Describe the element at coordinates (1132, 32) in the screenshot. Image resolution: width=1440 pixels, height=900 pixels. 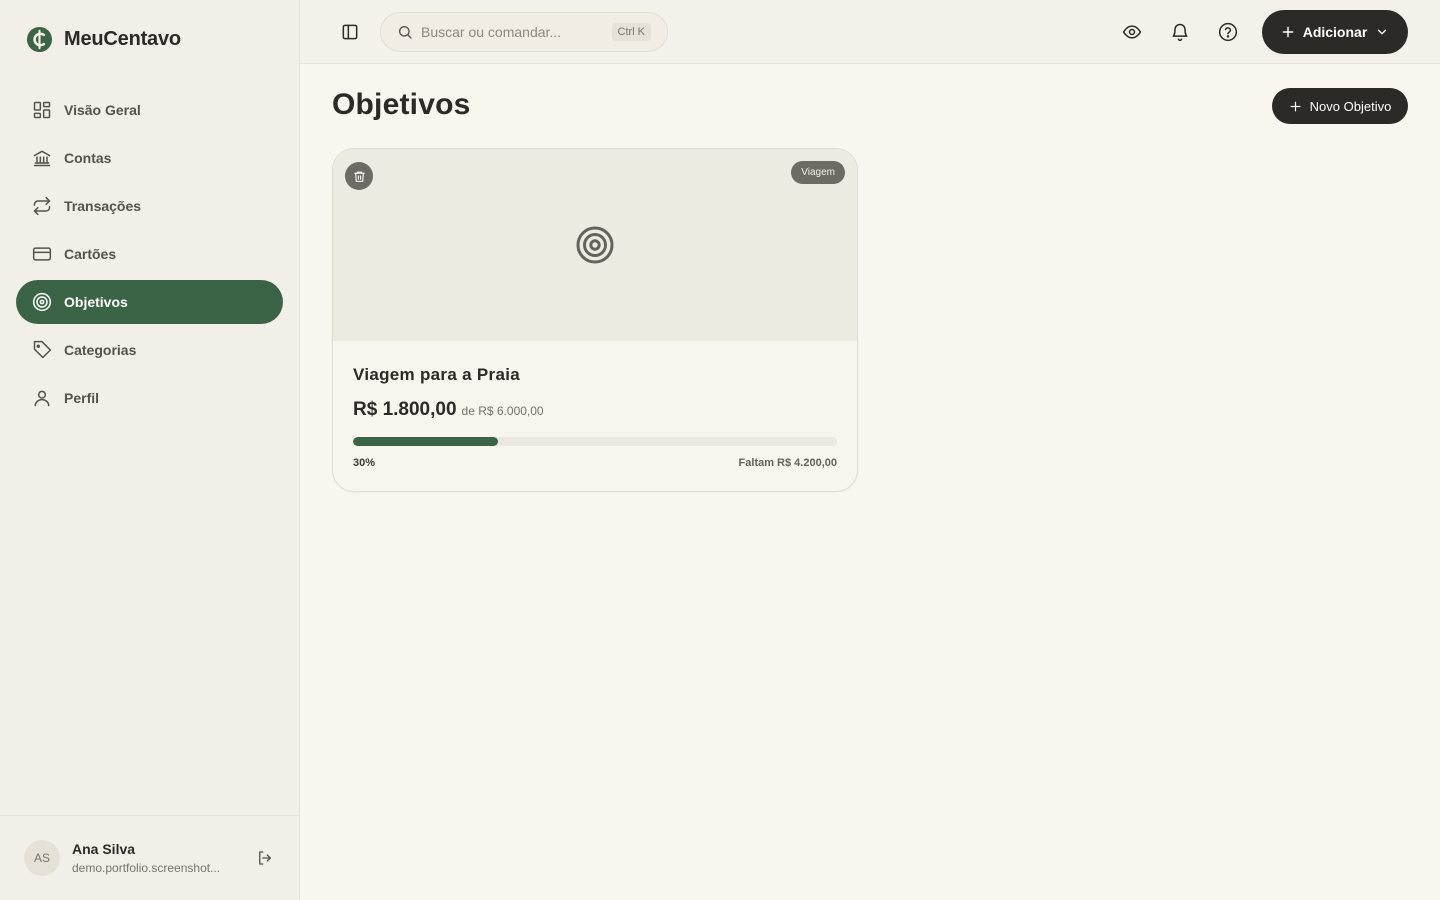
I see `eye-icon` at that location.